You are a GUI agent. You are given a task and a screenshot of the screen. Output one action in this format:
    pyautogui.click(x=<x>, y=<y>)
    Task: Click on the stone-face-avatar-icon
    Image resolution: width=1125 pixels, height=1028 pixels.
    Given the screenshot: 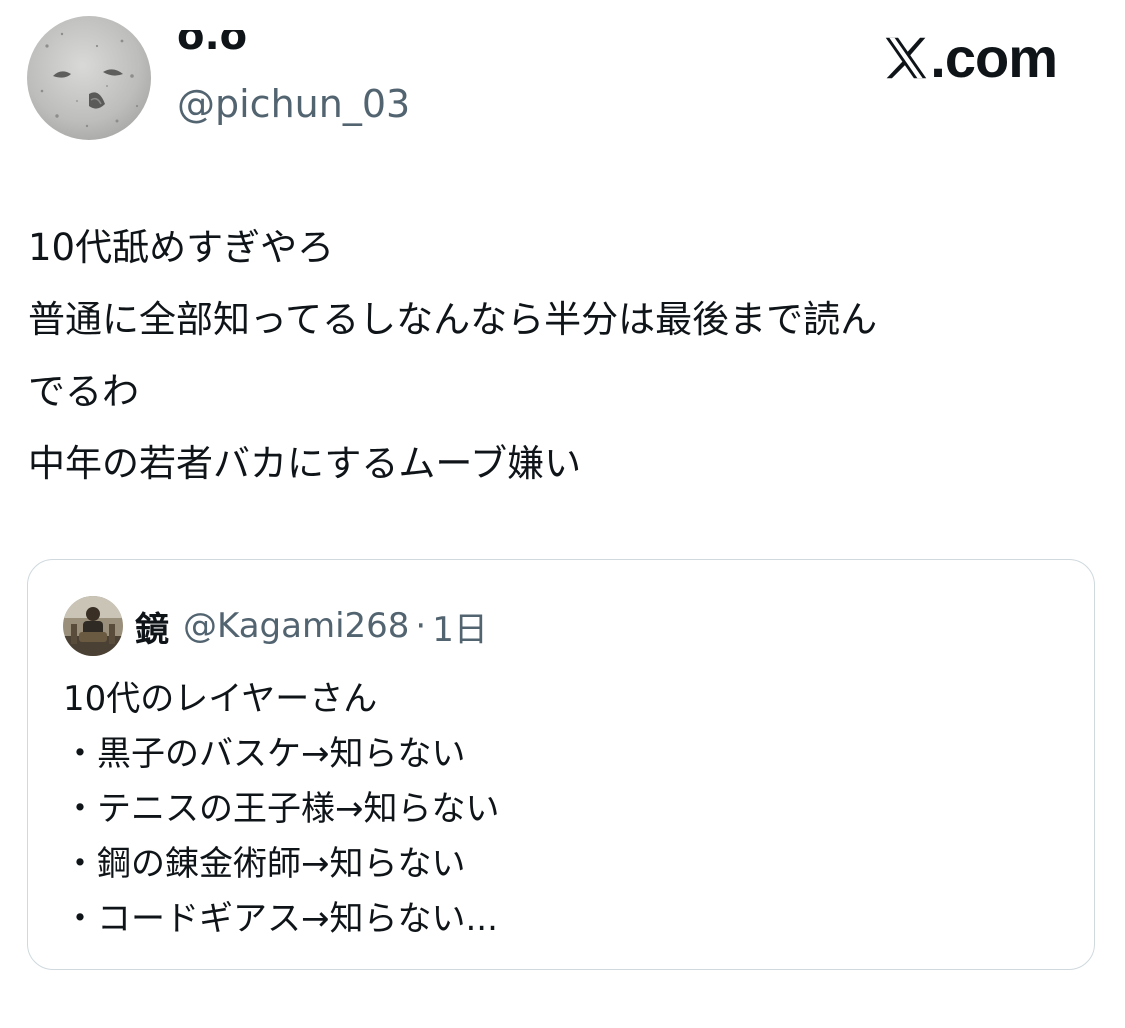 What is the action you would take?
    pyautogui.click(x=89, y=78)
    